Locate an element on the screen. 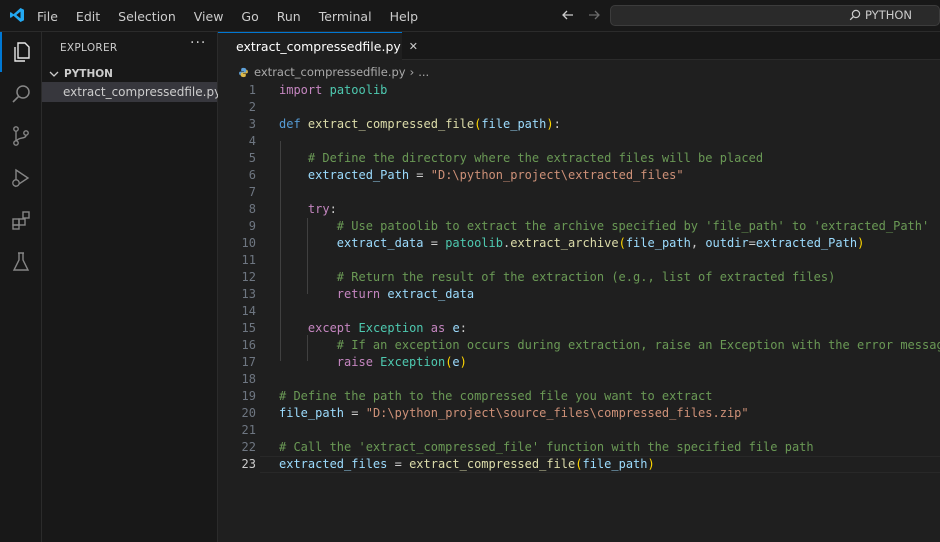 This screenshot has height=542, width=940. more-actions-icon: ··· is located at coordinates (198, 43).